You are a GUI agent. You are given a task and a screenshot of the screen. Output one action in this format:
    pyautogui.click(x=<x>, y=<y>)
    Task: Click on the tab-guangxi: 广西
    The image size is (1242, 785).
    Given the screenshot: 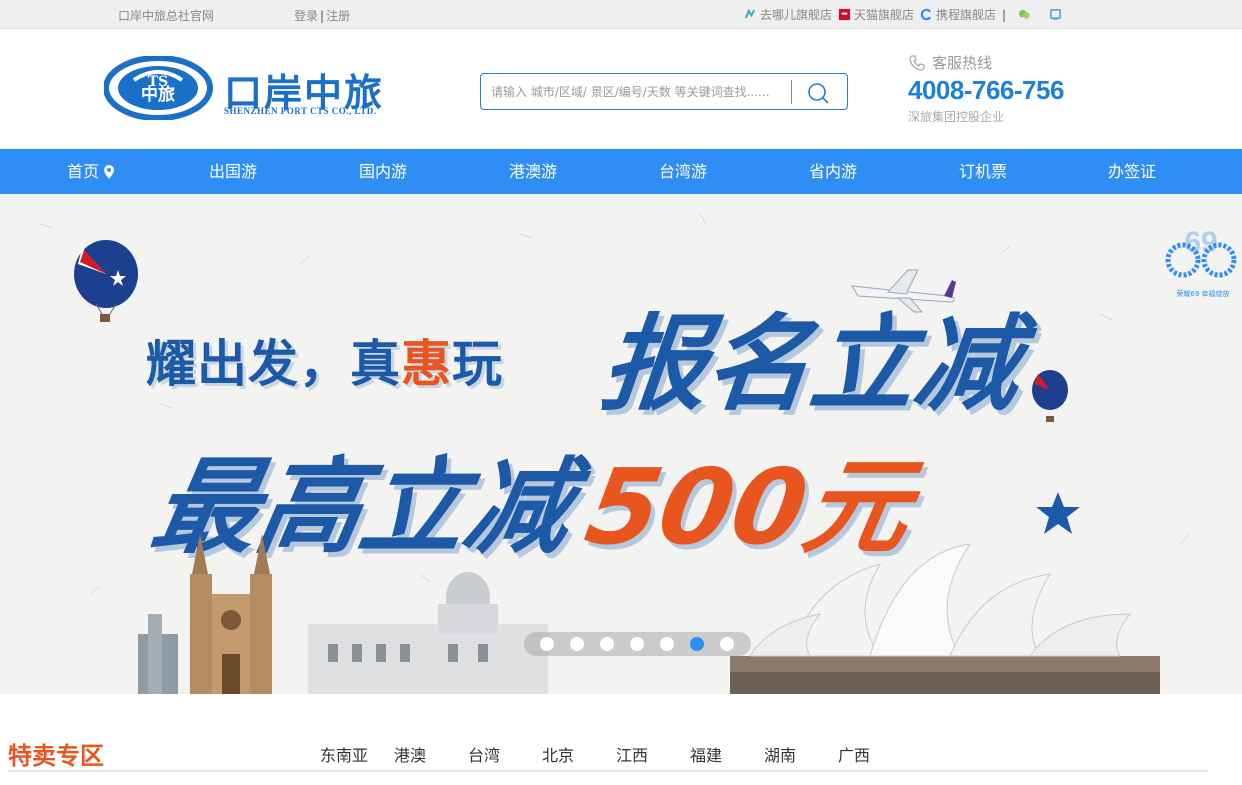 What is the action you would take?
    pyautogui.click(x=875, y=754)
    